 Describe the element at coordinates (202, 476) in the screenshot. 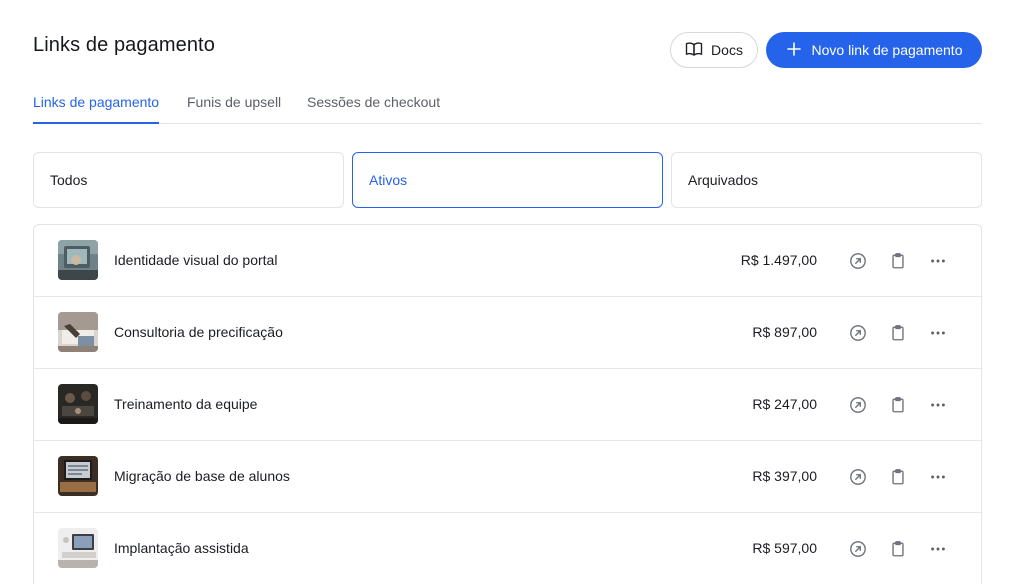

I see `item-name: Migração de base de alunos` at that location.